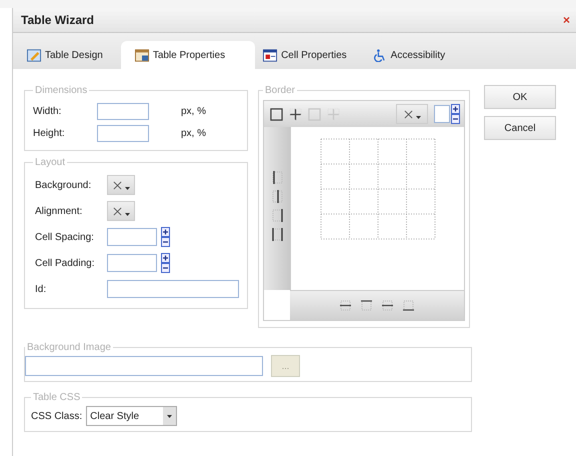 Image resolution: width=576 pixels, height=456 pixels. What do you see at coordinates (65, 263) in the screenshot?
I see `field-label: Cell Padding:` at bounding box center [65, 263].